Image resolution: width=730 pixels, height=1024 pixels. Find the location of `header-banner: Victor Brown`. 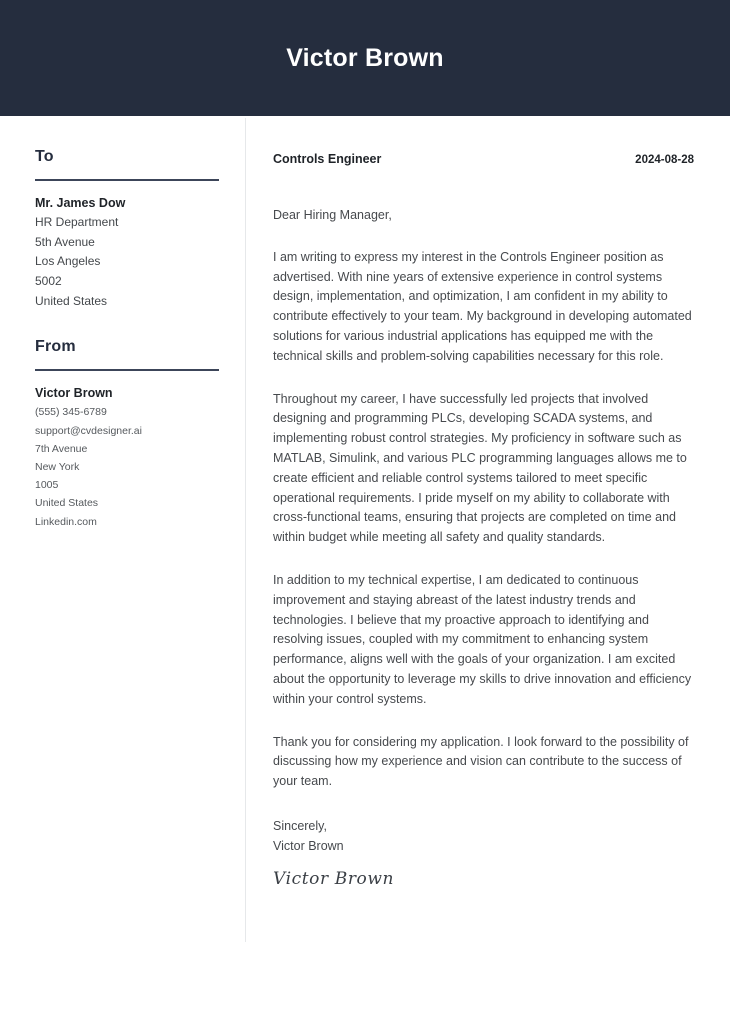

header-banner: Victor Brown is located at coordinates (365, 58).